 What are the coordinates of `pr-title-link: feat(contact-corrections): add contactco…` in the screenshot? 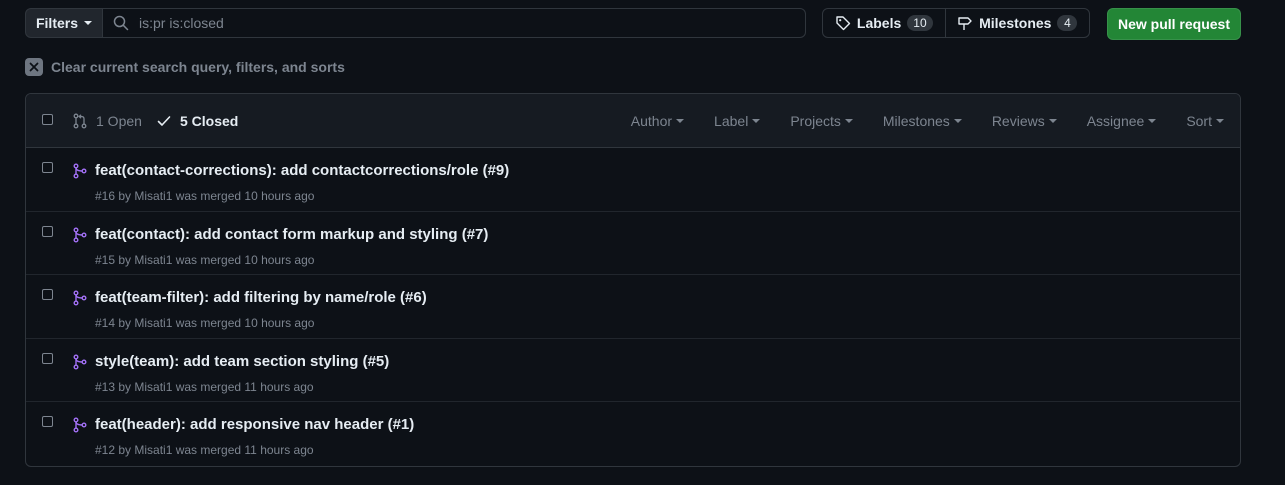 It's located at (302, 170).